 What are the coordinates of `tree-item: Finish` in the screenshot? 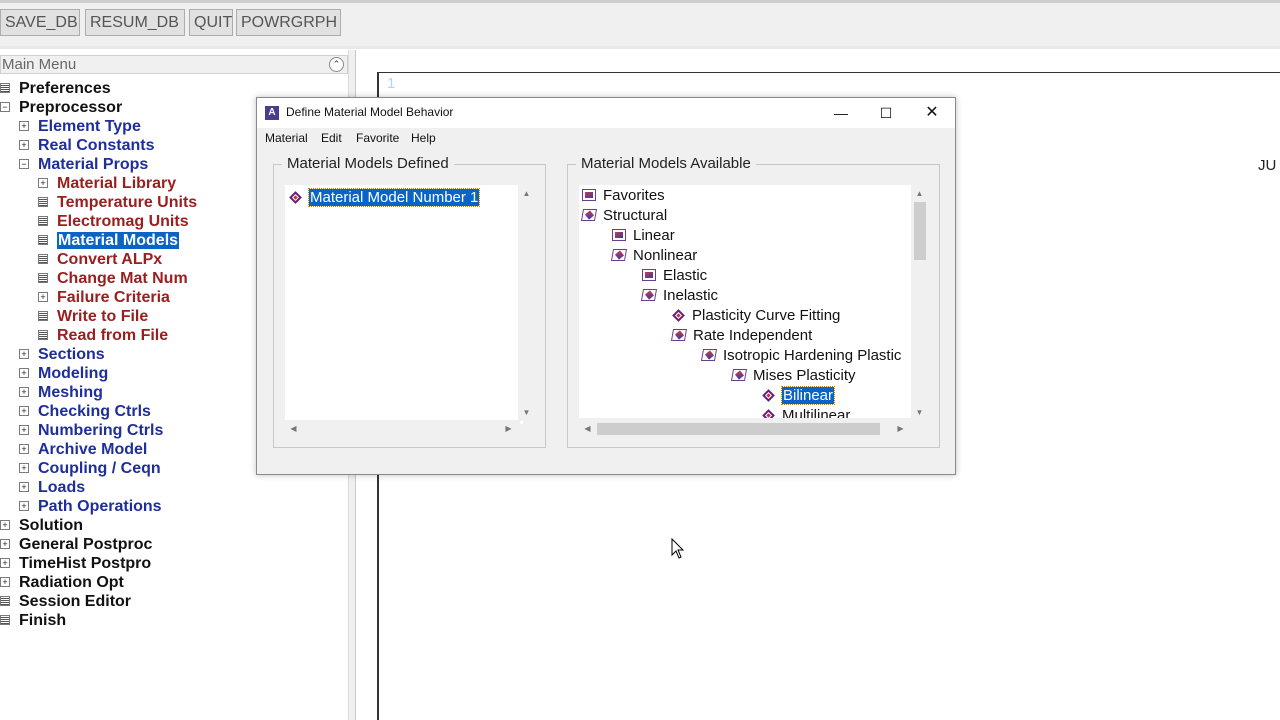 It's located at (33, 620).